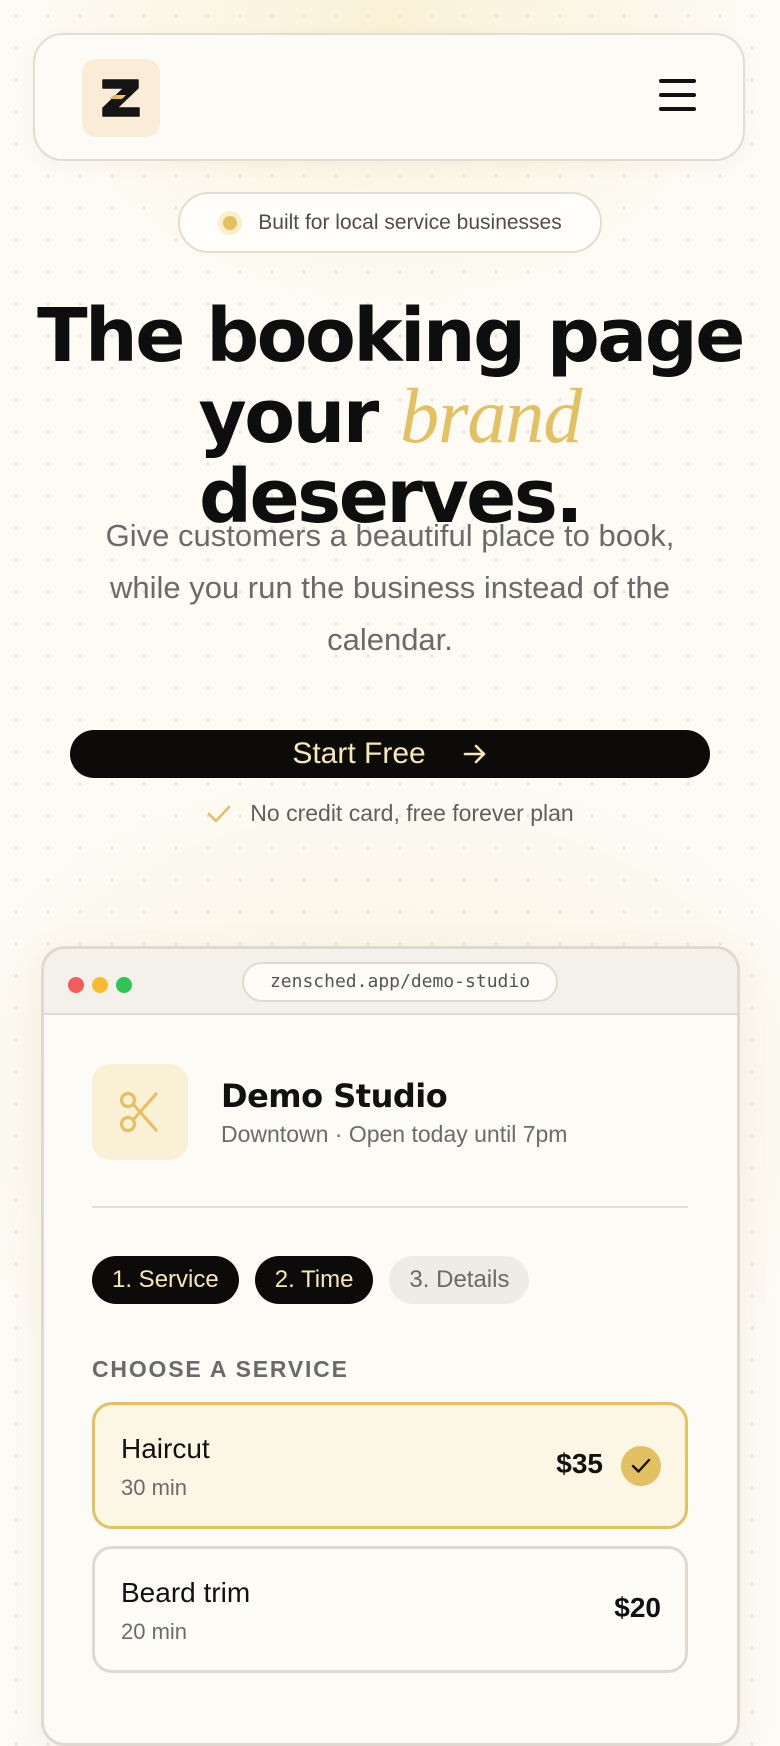  What do you see at coordinates (391, 336) in the screenshot?
I see `headline-line-1: The booking page` at bounding box center [391, 336].